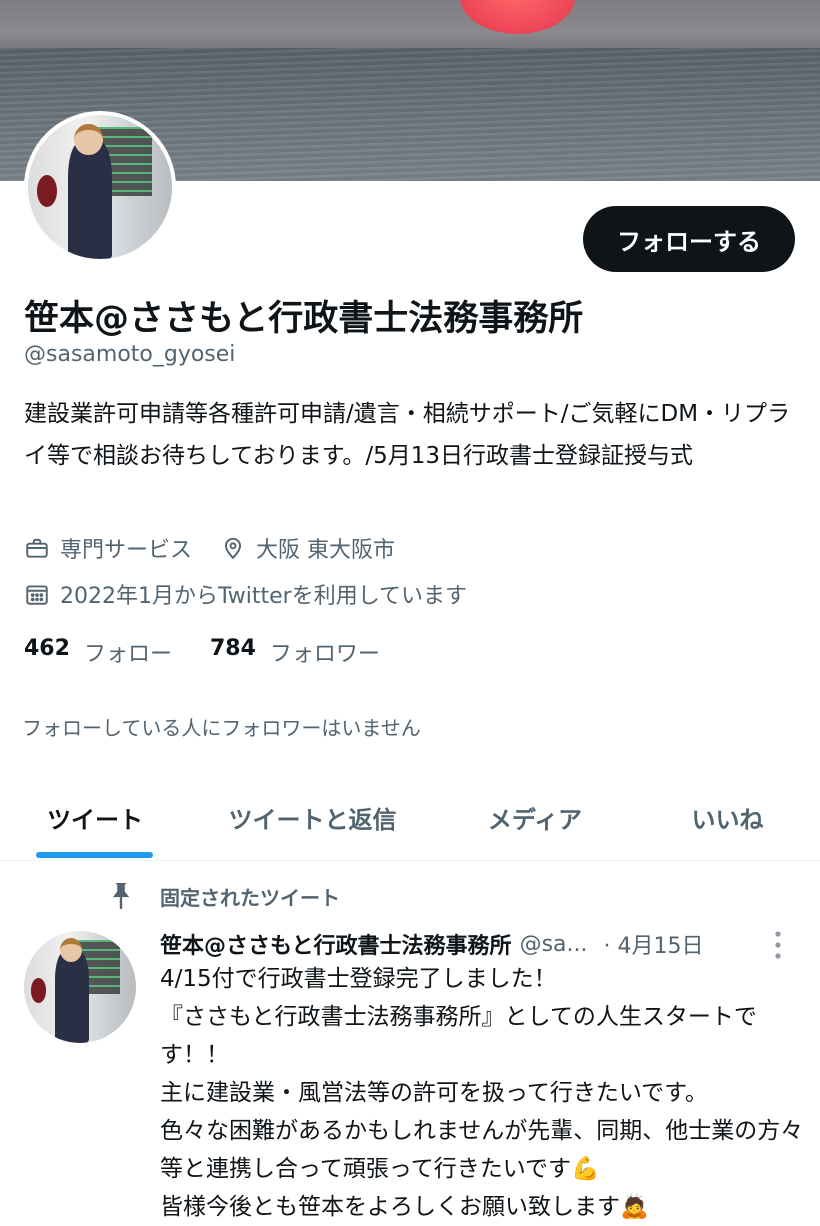 This screenshot has height=1226, width=820. I want to click on banner-sun, so click(517, 17).